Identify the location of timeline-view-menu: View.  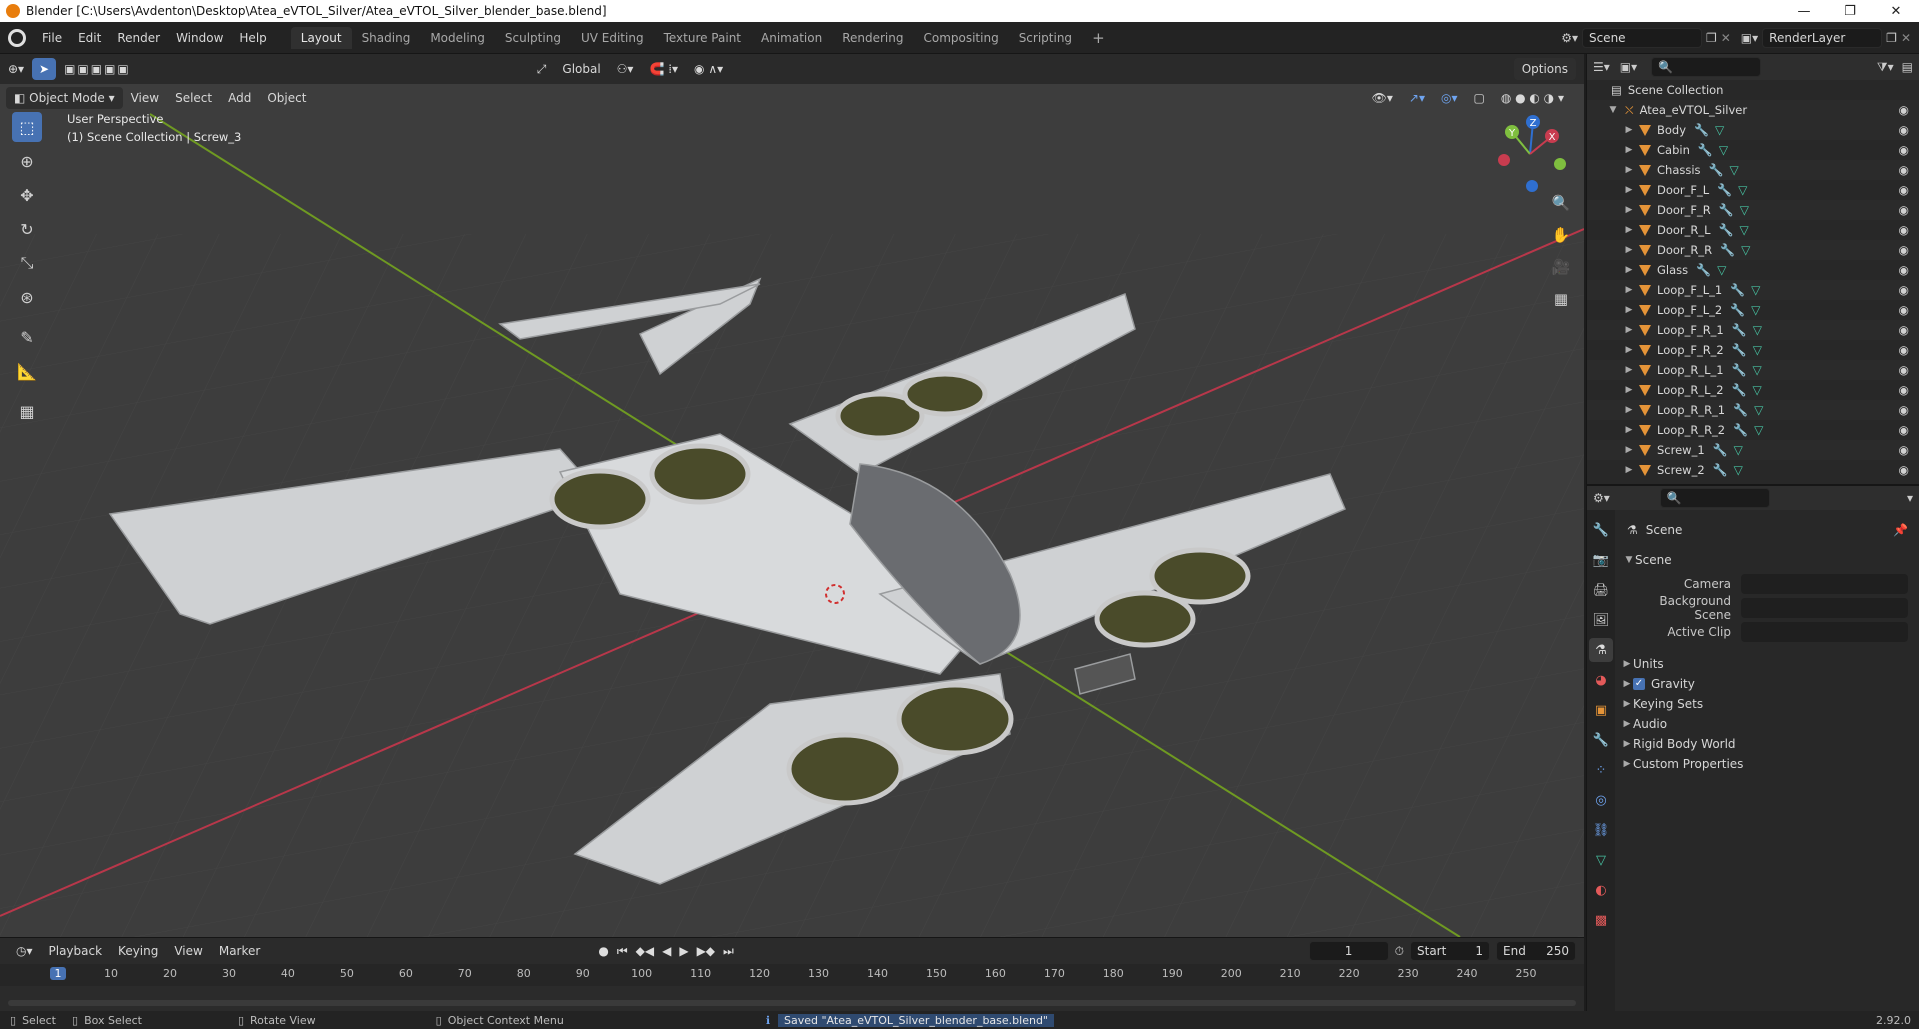
(188, 951).